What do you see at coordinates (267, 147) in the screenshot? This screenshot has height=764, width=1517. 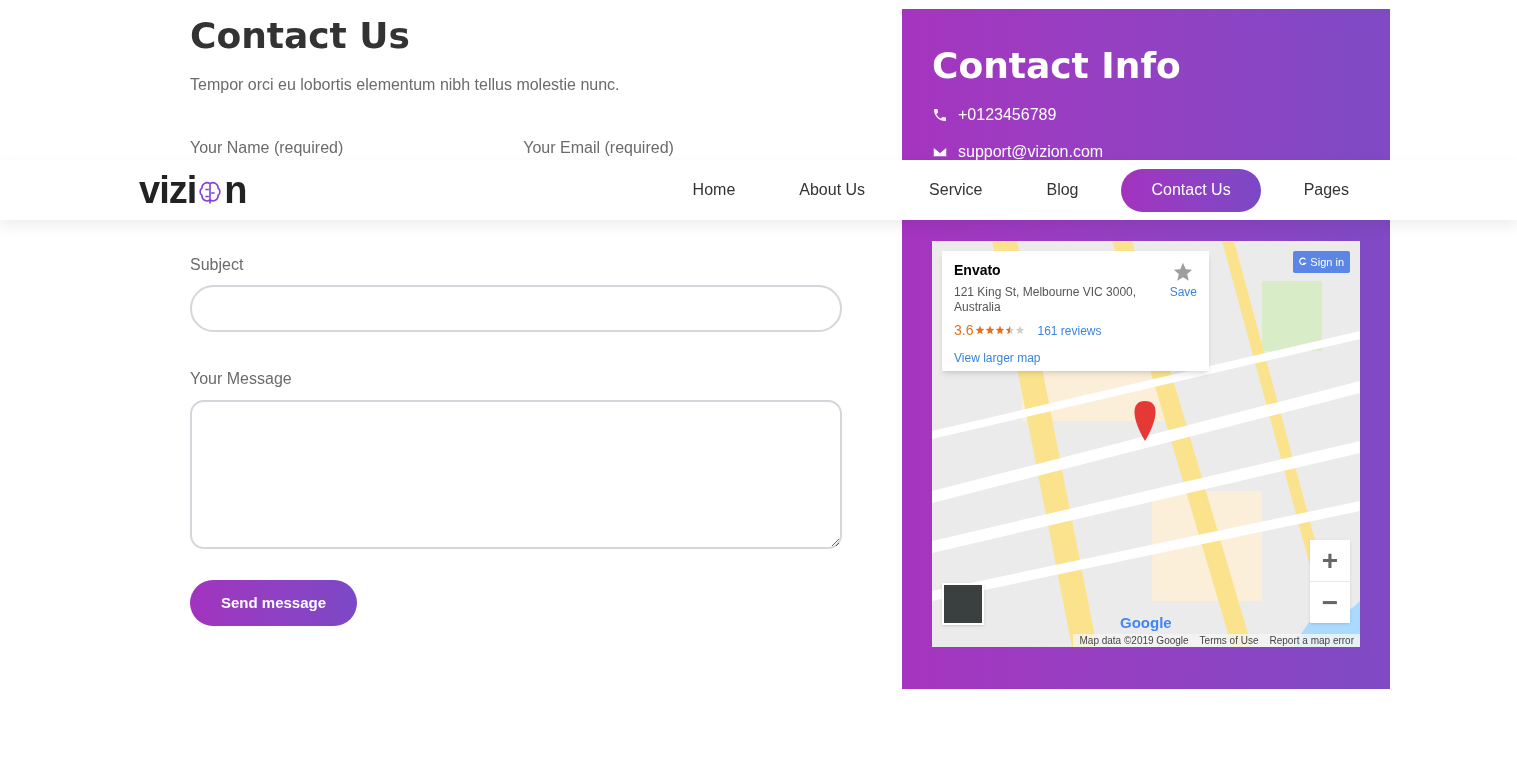 I see `field-label: Your Name (required)` at bounding box center [267, 147].